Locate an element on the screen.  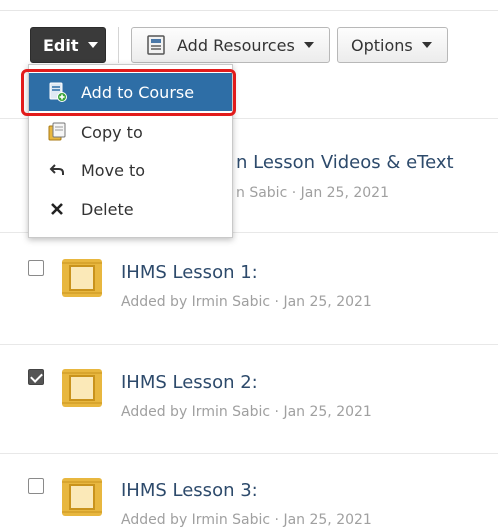
row-title-link: IHMS Lesson 1: is located at coordinates (189, 272).